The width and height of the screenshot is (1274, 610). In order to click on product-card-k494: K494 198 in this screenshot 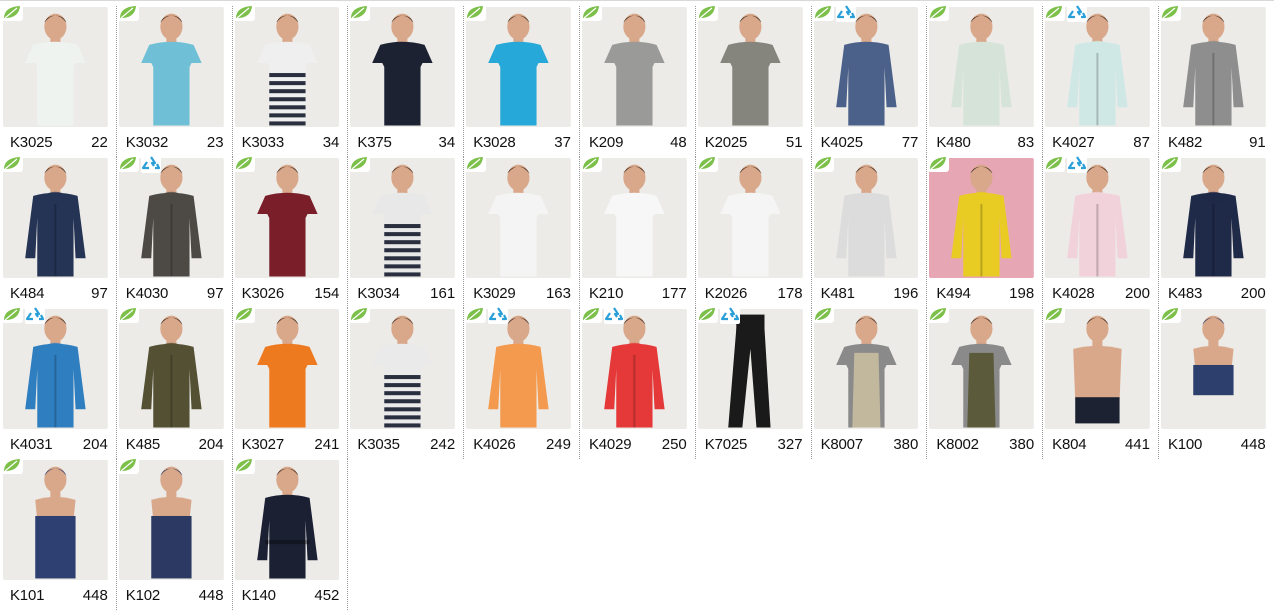, I will do `click(985, 231)`.